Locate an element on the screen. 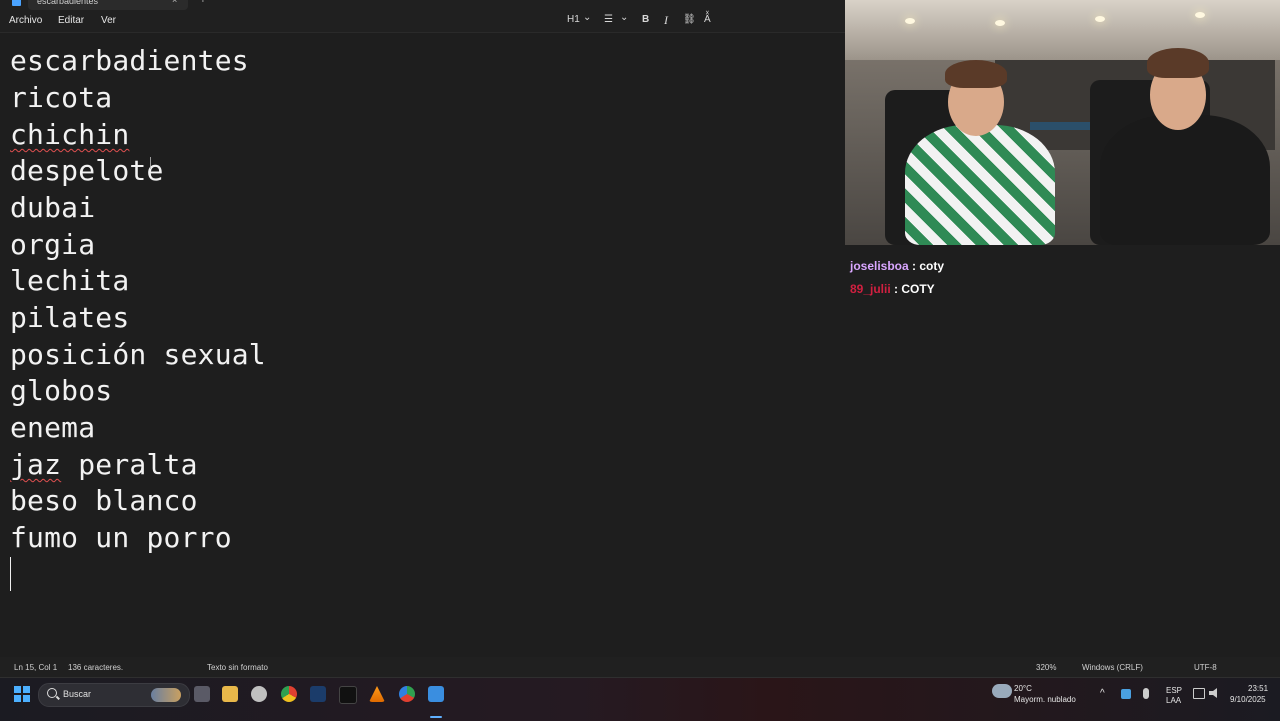  steam-icon is located at coordinates (318, 694).